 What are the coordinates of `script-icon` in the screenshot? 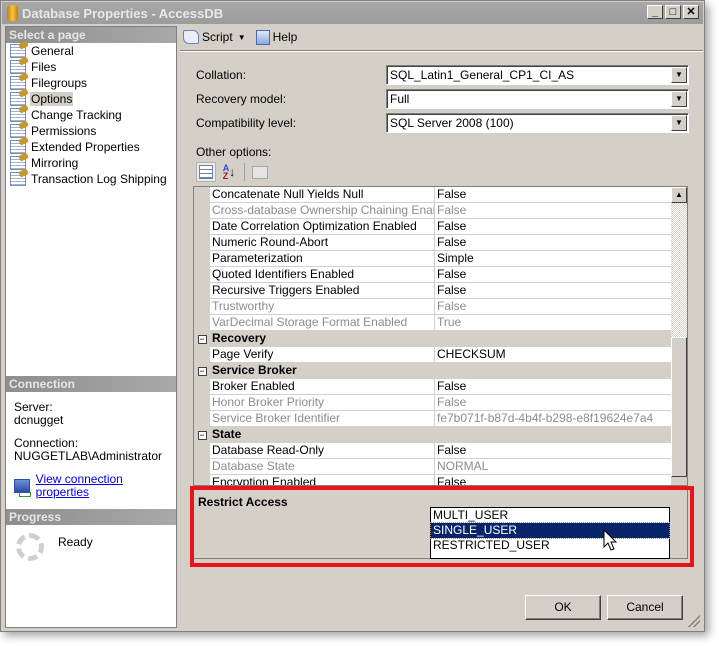 It's located at (191, 37).